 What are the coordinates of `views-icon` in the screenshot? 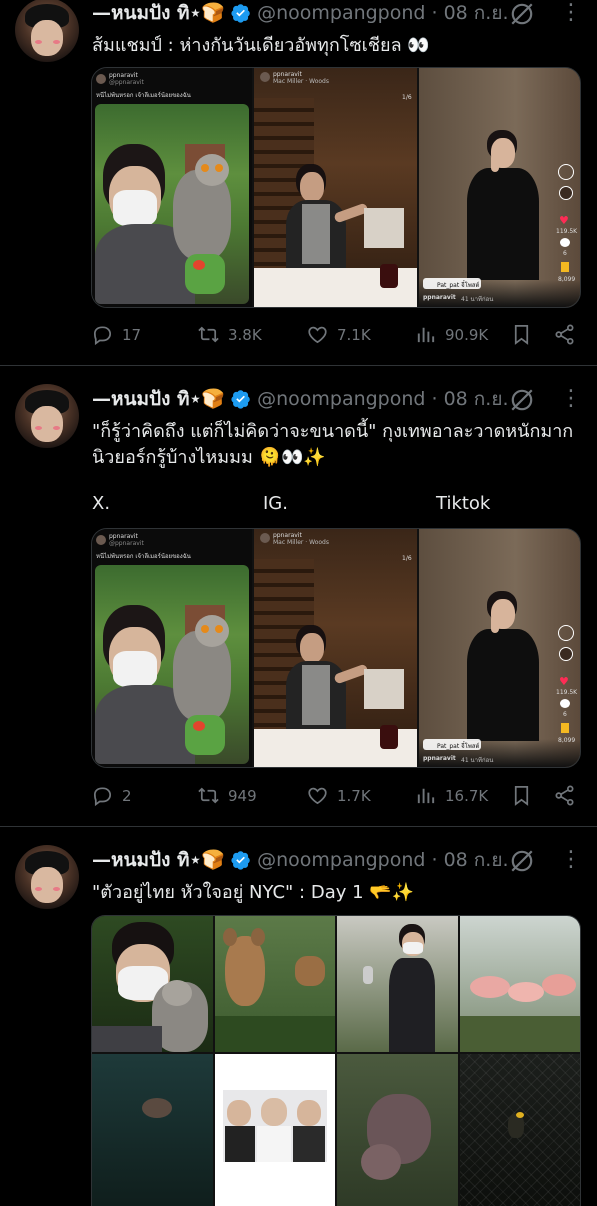 It's located at (426, 796).